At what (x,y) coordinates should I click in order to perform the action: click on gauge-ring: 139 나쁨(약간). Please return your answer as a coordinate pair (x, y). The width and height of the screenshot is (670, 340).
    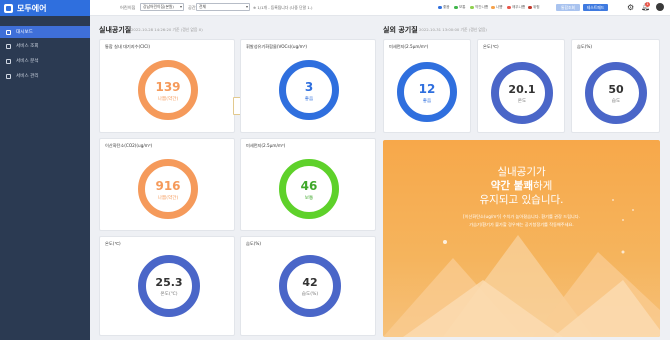
    Looking at the image, I should click on (168, 90).